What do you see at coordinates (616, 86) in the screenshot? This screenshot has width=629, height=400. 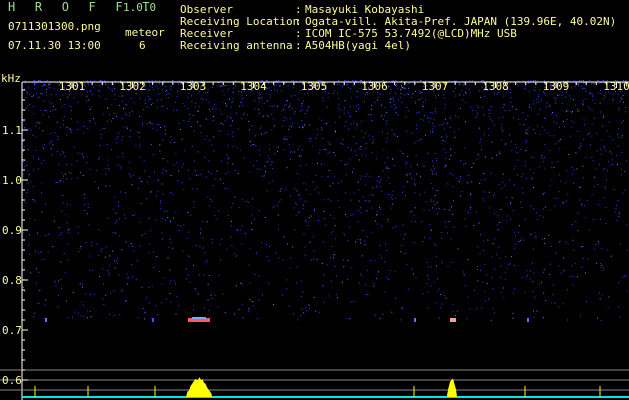 I see `time-tick-label: 1310` at bounding box center [616, 86].